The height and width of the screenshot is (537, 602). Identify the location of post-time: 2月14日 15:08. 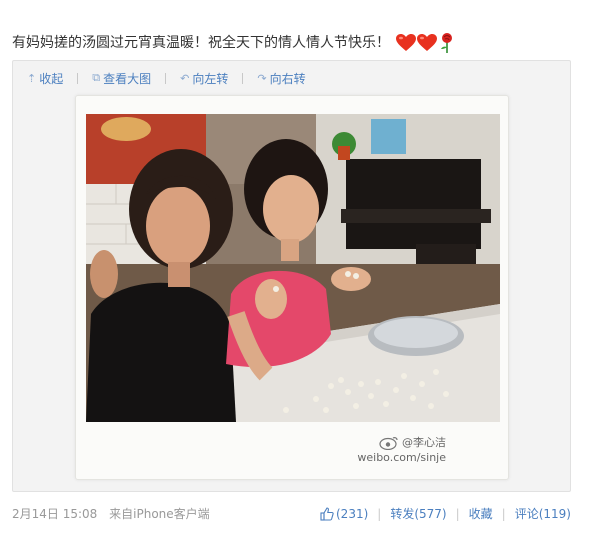
(54, 514).